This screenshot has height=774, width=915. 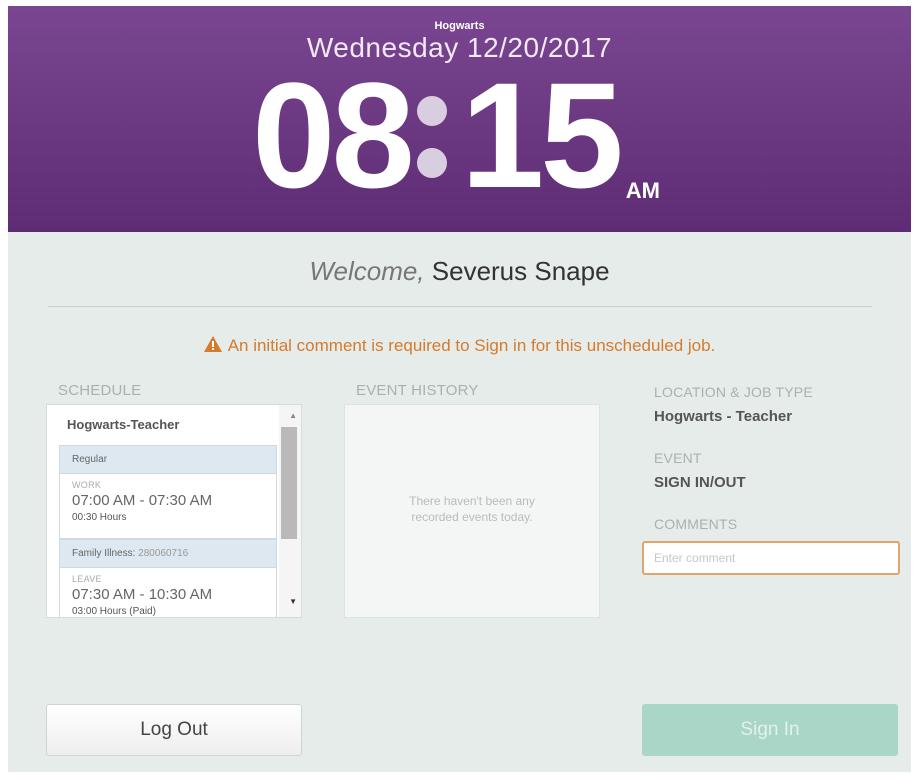 I want to click on log-out-button: Log Out, so click(x=174, y=730).